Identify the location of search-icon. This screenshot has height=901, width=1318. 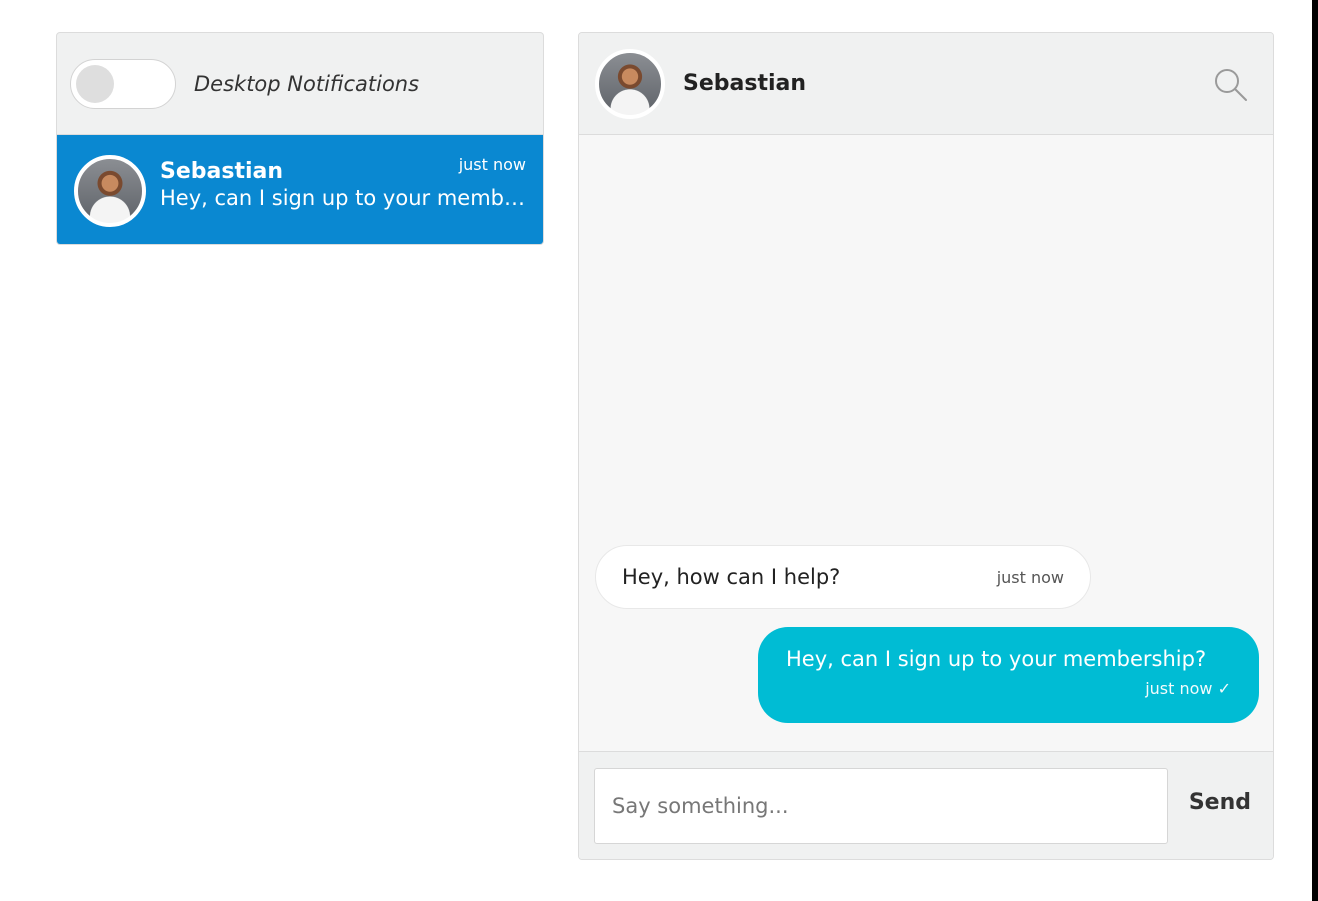
(1231, 85).